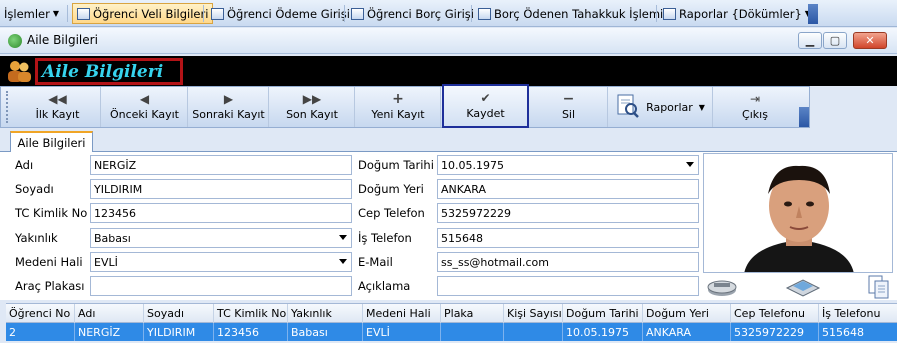 This screenshot has height=343, width=897. What do you see at coordinates (145, 107) in the screenshot?
I see `previous-record-button: ◀ Önceki Kayıt` at bounding box center [145, 107].